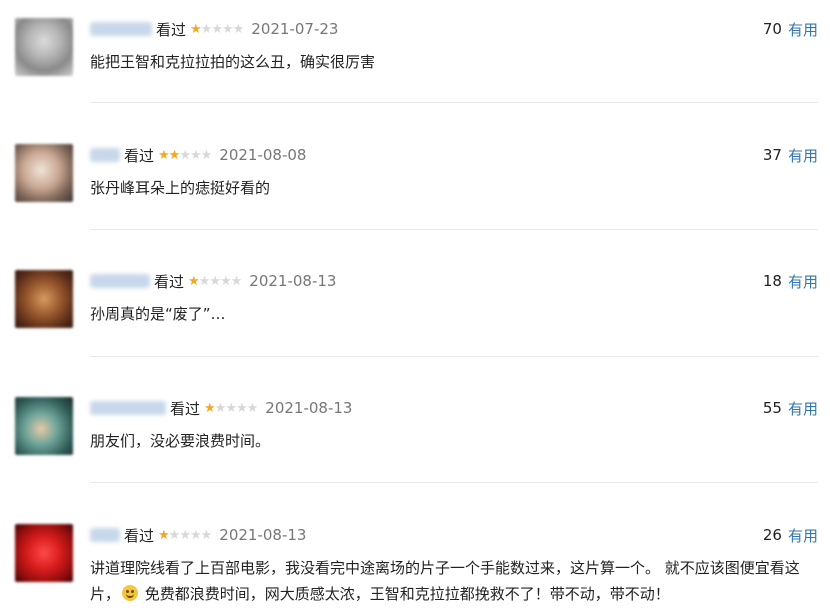 The height and width of the screenshot is (612, 830). What do you see at coordinates (772, 408) in the screenshot?
I see `vote-count: 55` at bounding box center [772, 408].